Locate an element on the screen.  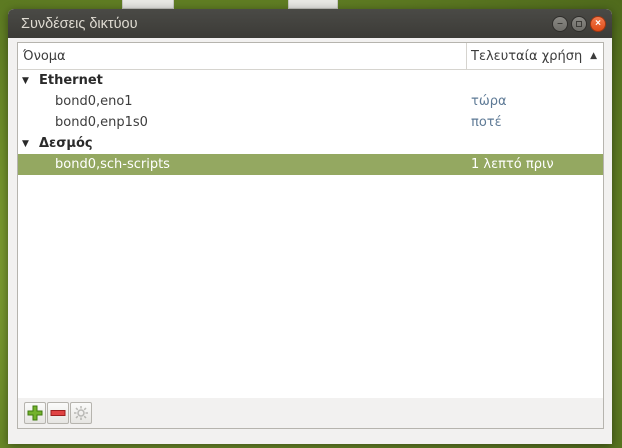
column-header-label: Τελευταία χρήση is located at coordinates (527, 56).